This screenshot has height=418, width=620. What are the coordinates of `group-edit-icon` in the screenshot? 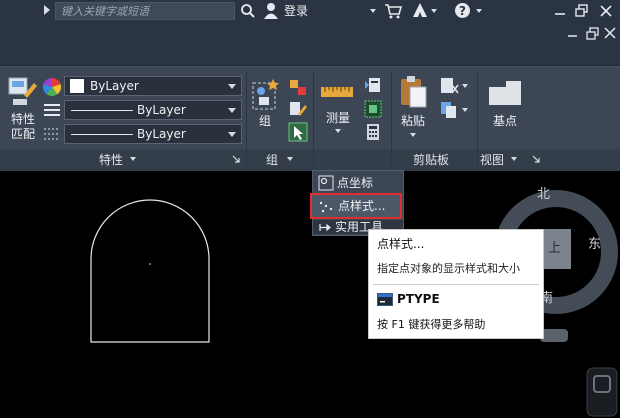 It's located at (298, 109).